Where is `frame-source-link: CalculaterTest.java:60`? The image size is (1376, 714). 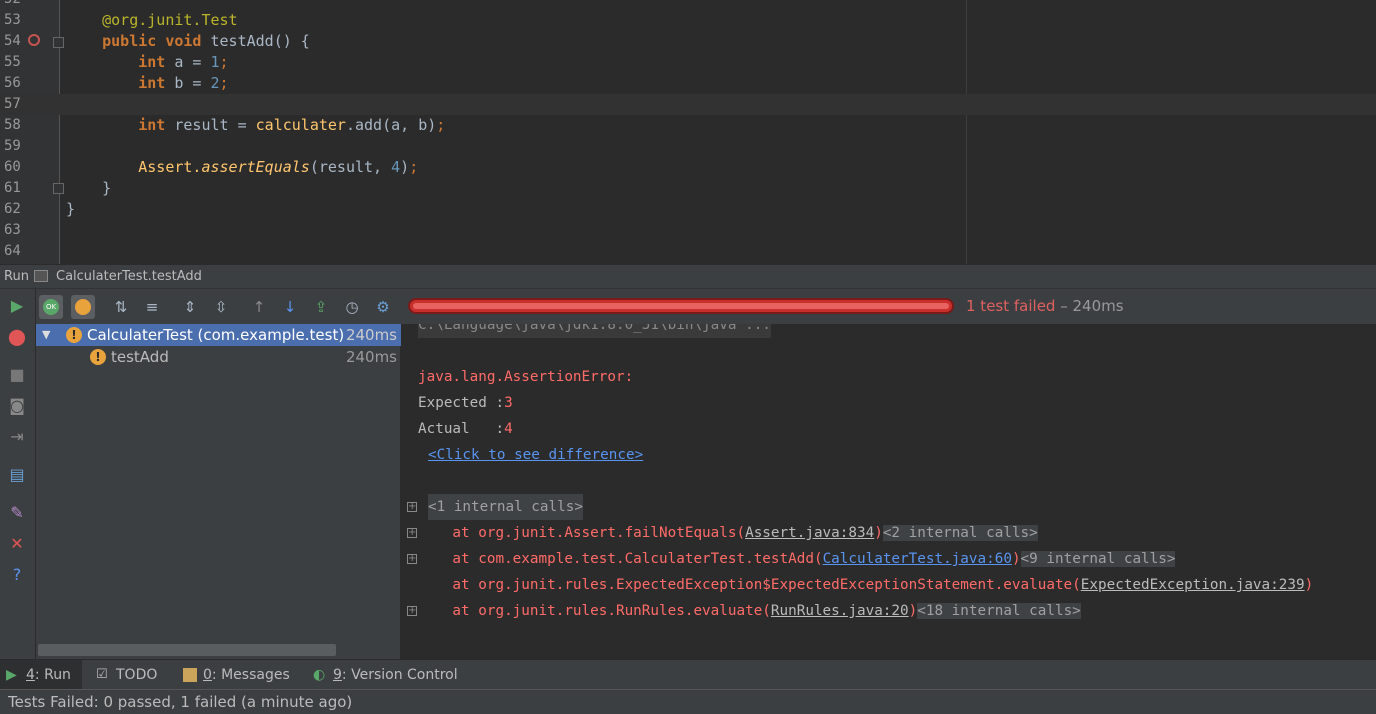 frame-source-link: CalculaterTest.java:60 is located at coordinates (917, 559).